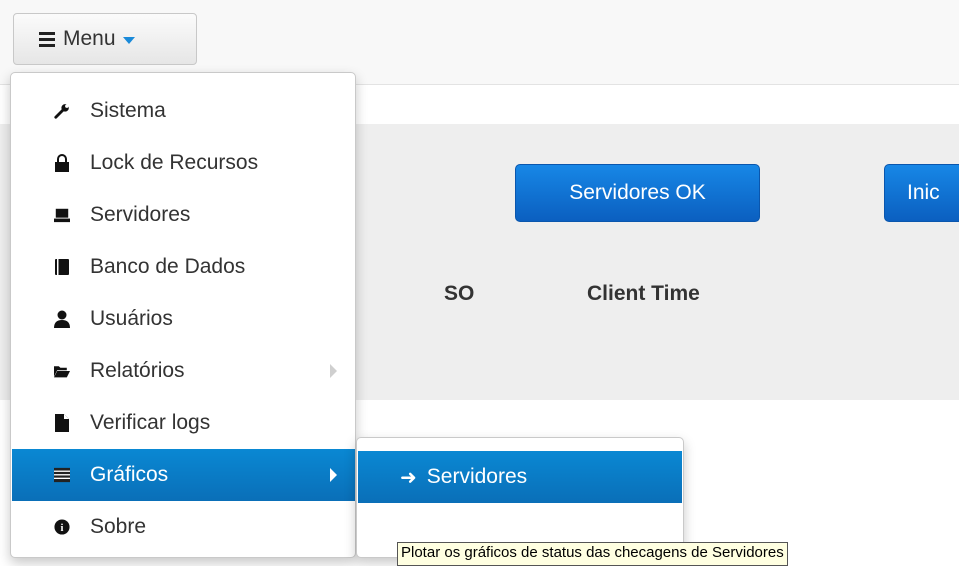  I want to click on file-icon, so click(62, 423).